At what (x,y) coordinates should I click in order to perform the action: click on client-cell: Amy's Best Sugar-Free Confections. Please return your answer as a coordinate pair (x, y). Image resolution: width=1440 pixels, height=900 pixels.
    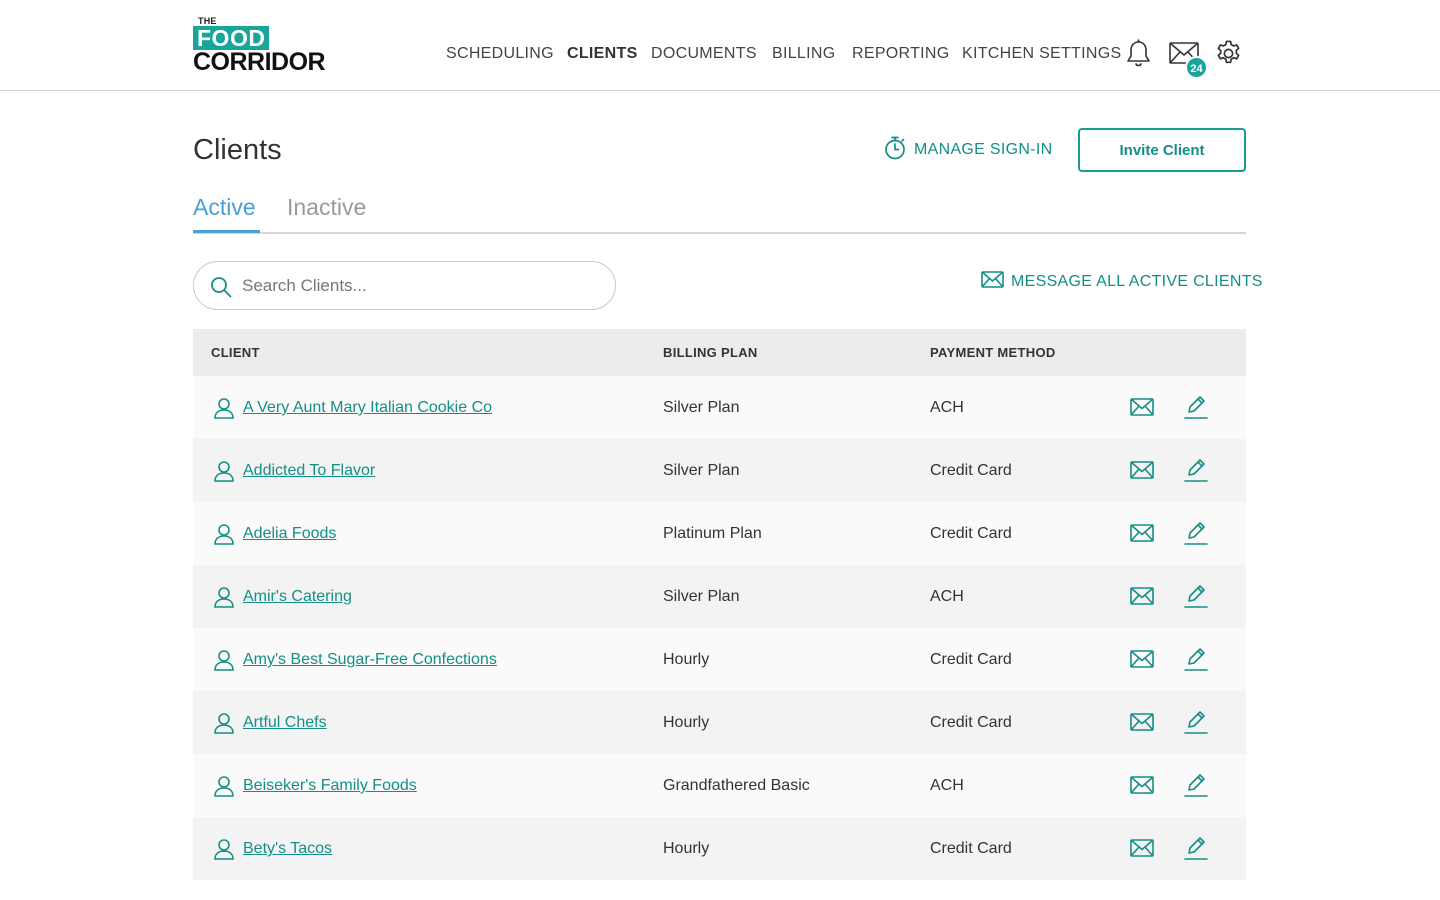
    Looking at the image, I should click on (355, 659).